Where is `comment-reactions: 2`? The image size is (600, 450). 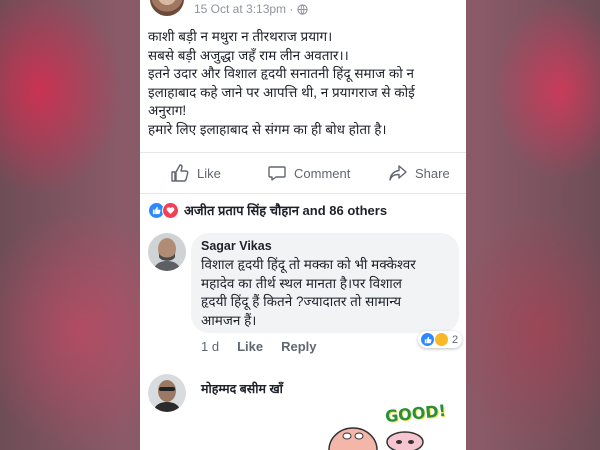
comment-reactions: 2 is located at coordinates (440, 339).